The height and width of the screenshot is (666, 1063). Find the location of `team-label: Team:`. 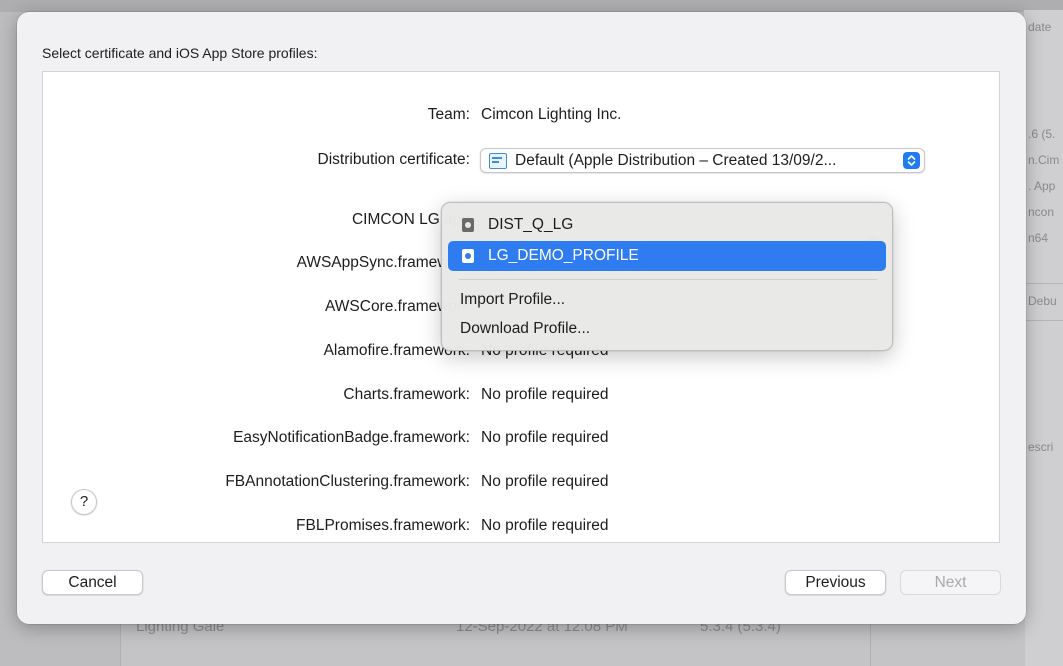

team-label: Team: is located at coordinates (448, 114).